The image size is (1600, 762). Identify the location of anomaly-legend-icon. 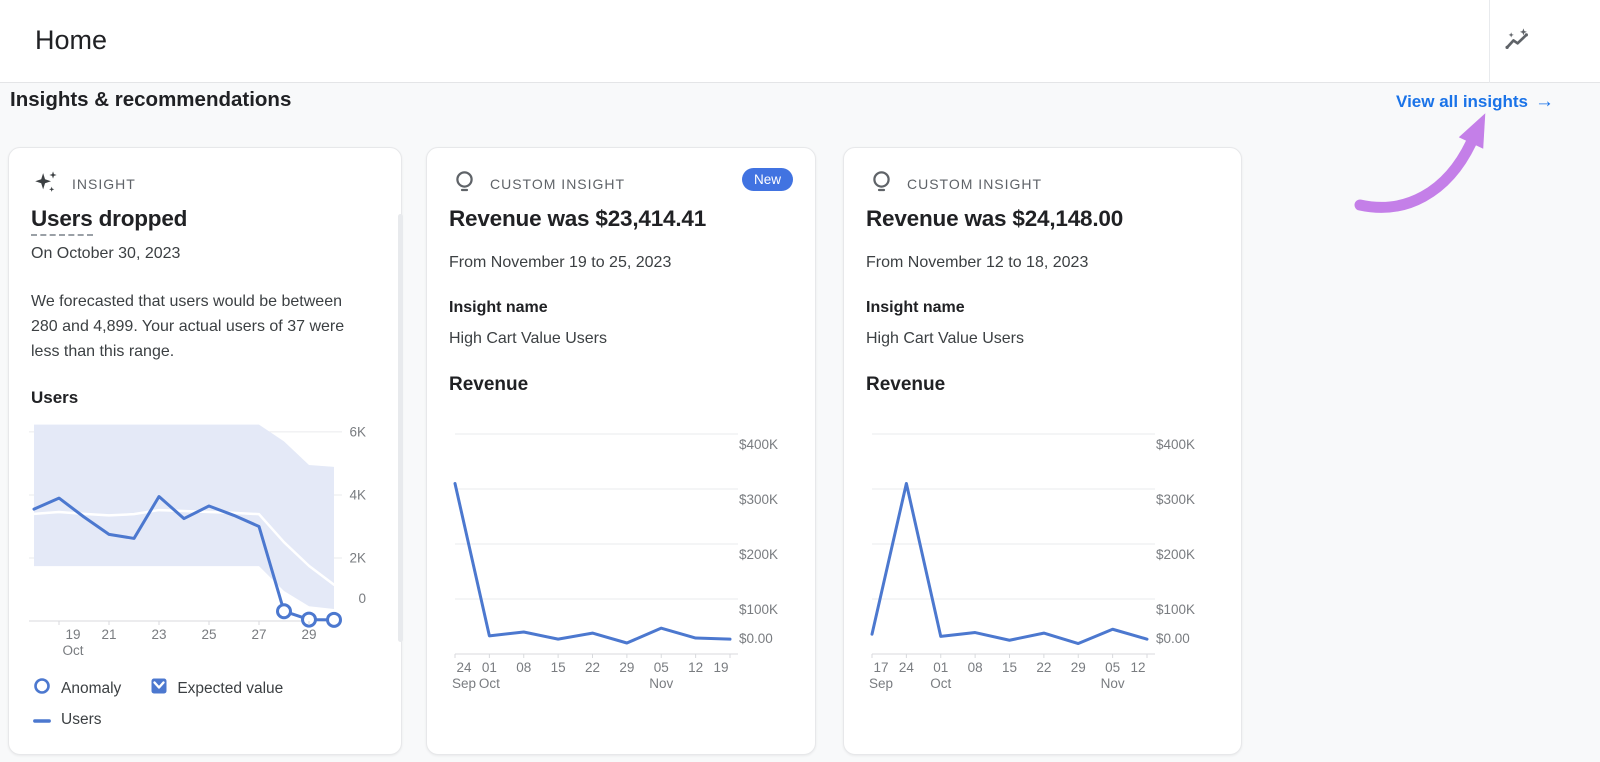
(42, 688).